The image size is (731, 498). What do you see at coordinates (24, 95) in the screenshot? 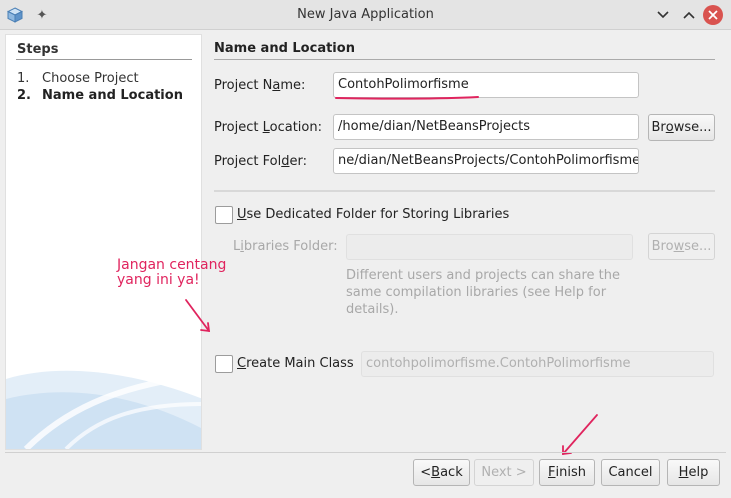
I see `step-number: 2.` at bounding box center [24, 95].